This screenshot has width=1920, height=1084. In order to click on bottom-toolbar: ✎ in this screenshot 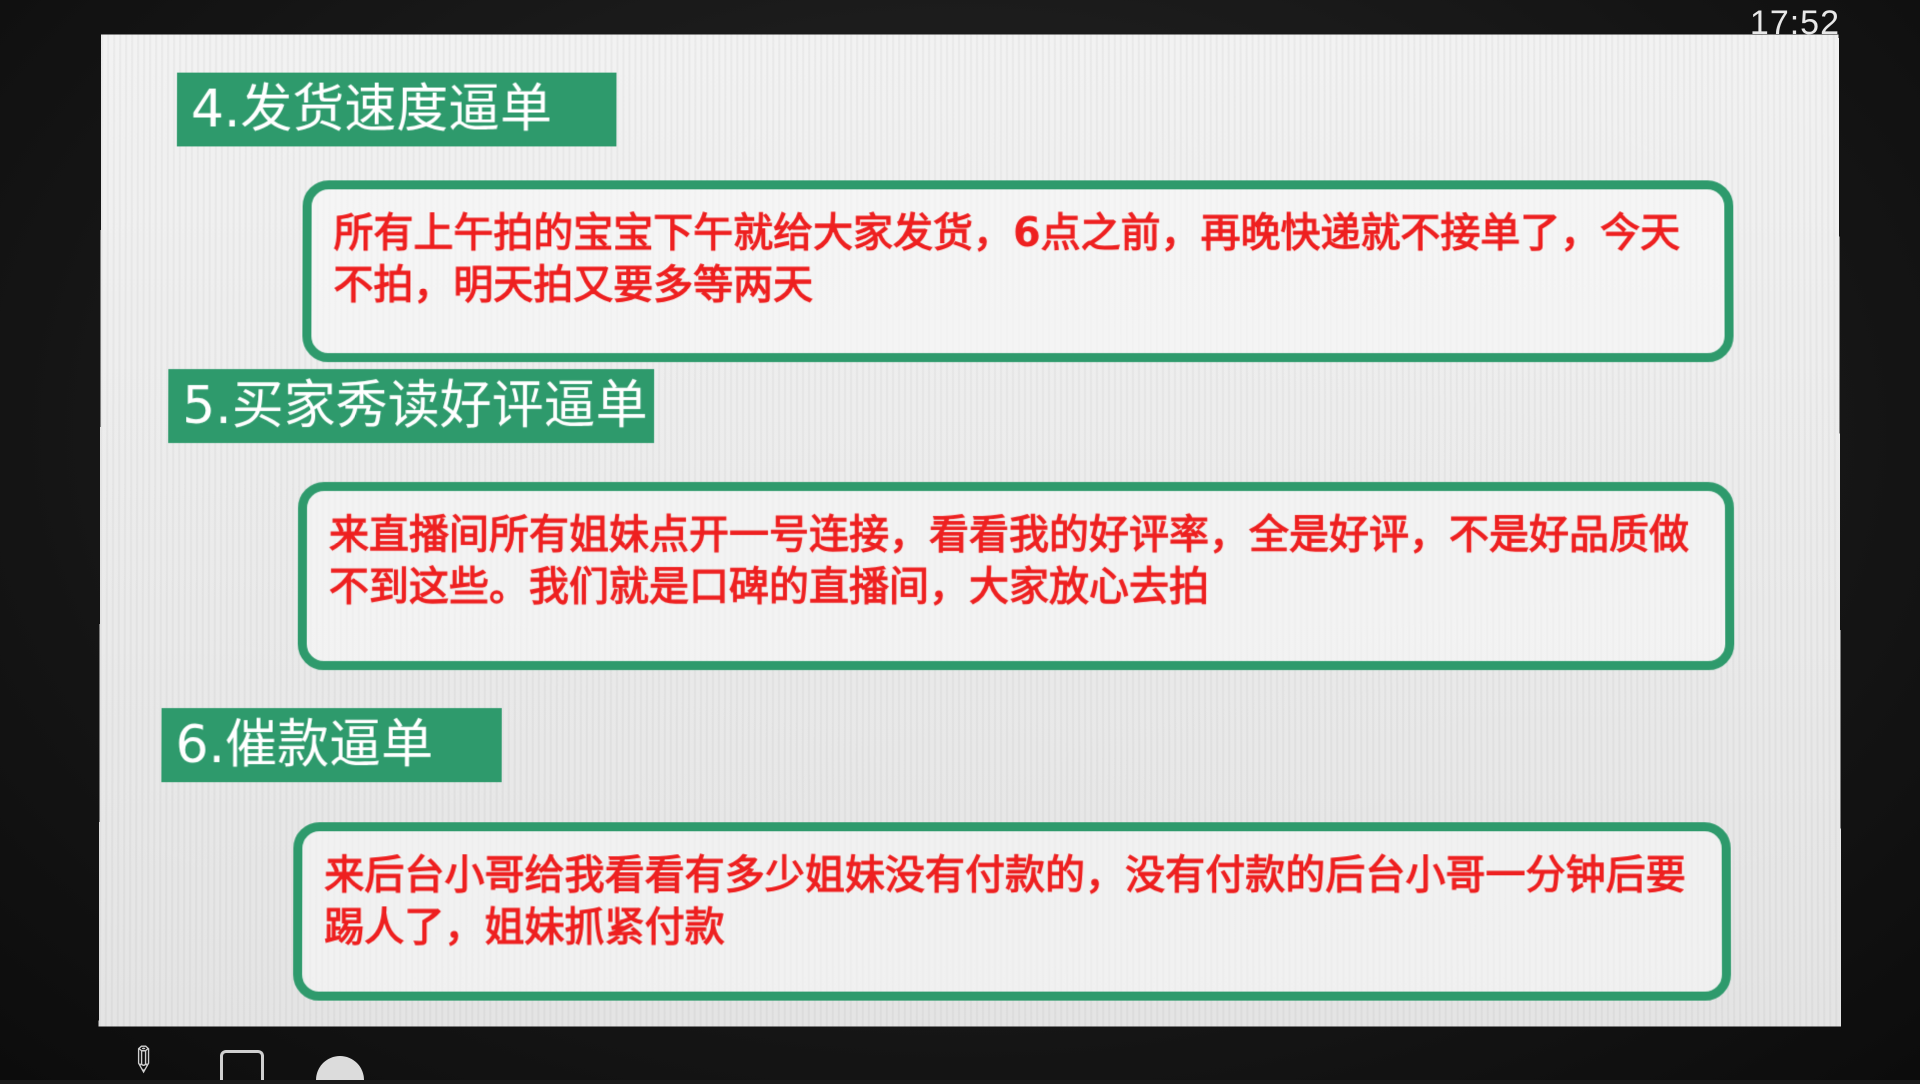, I will do `click(960, 1055)`.